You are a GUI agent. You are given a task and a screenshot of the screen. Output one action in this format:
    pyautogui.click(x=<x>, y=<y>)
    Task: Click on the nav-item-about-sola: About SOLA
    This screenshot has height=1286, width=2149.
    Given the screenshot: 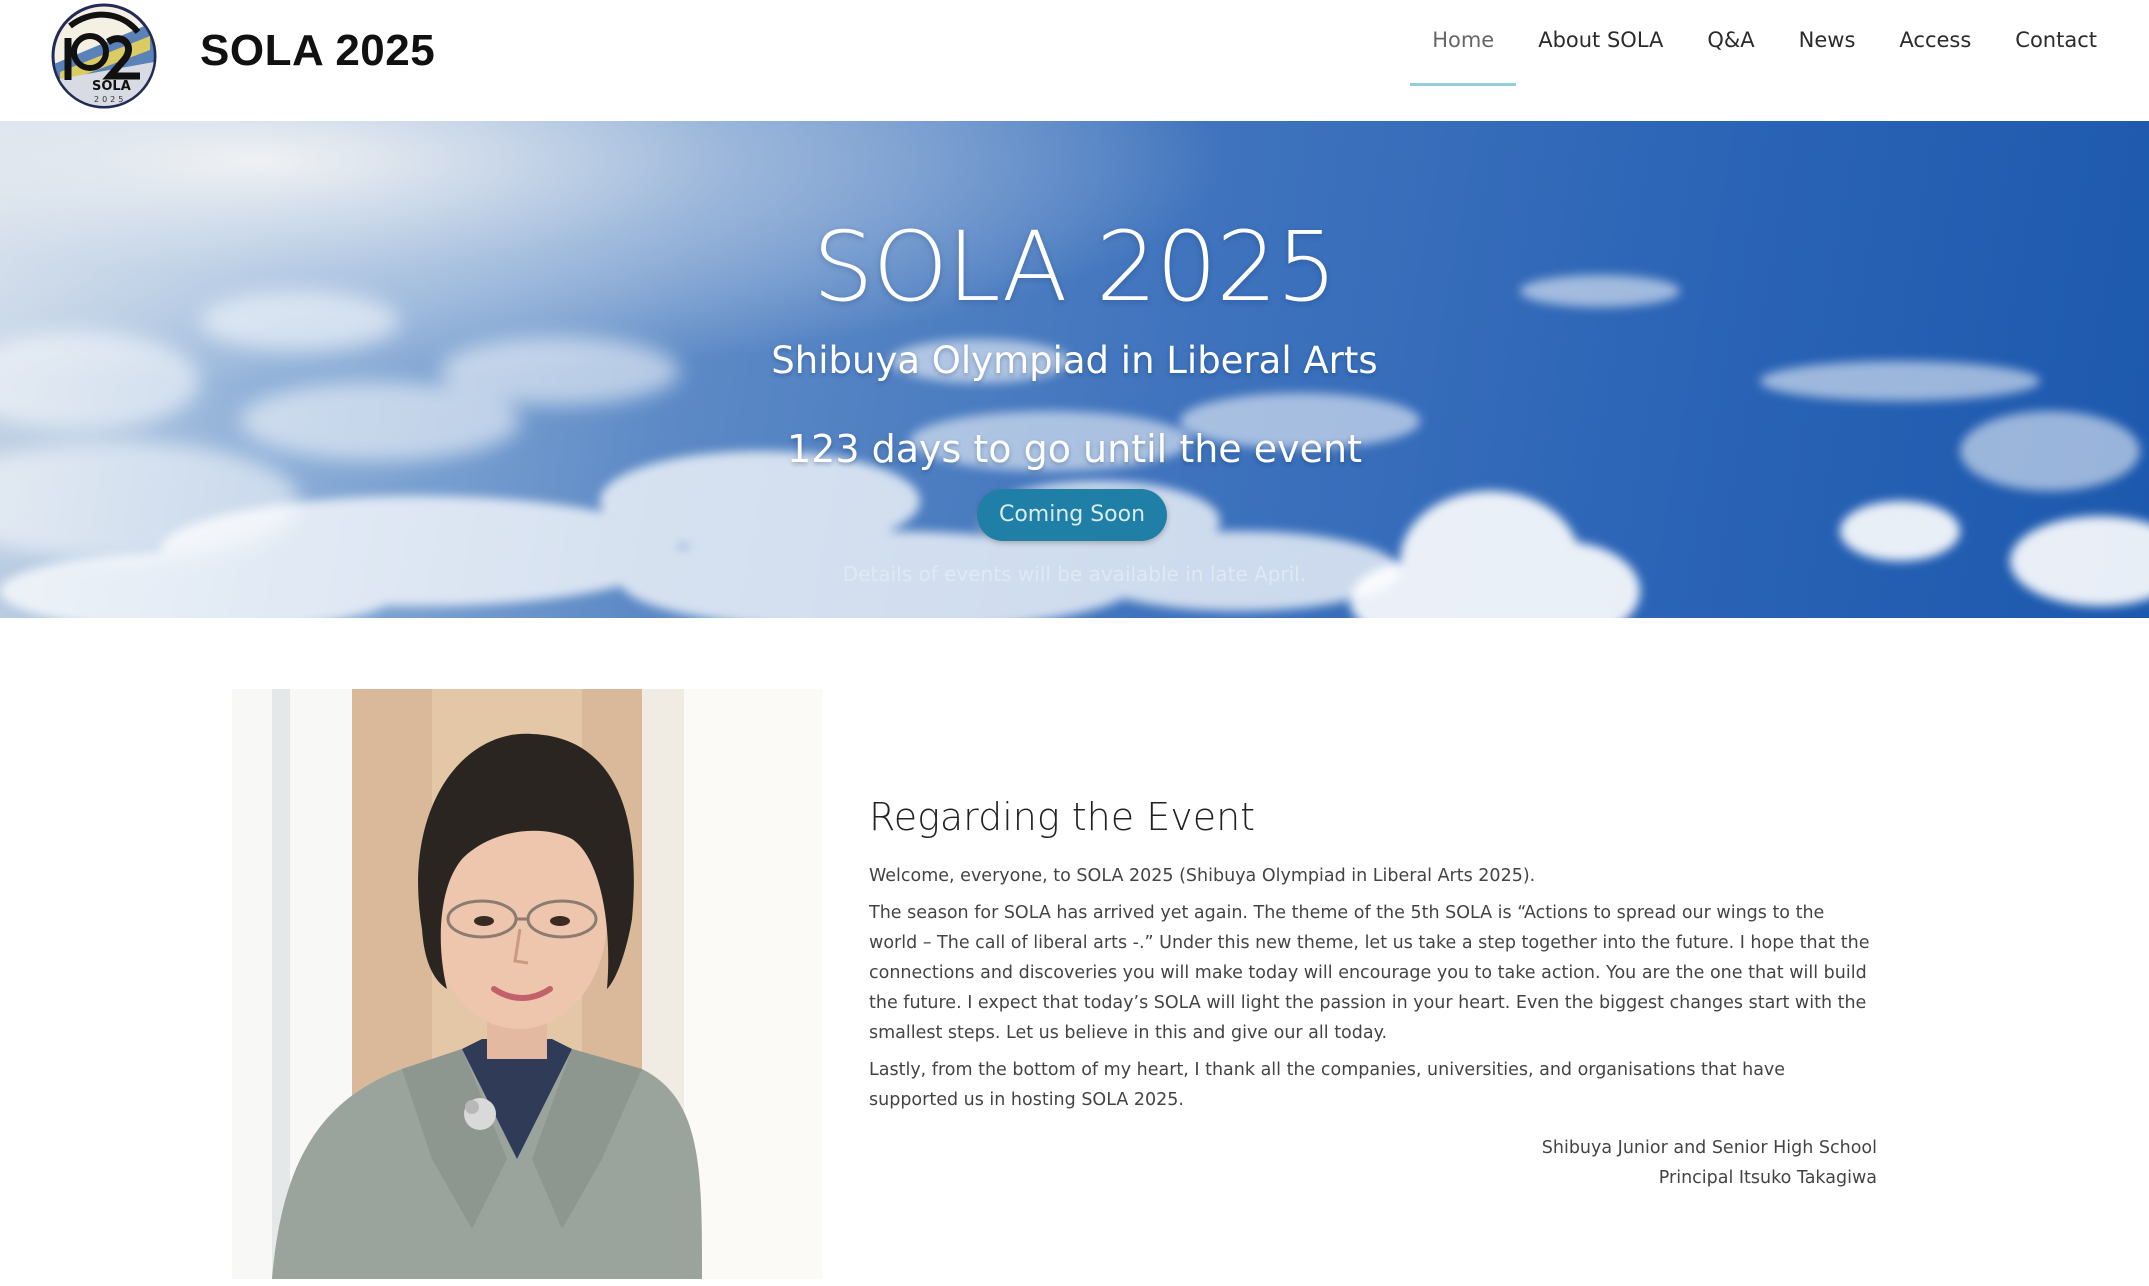 What is the action you would take?
    pyautogui.click(x=1600, y=43)
    